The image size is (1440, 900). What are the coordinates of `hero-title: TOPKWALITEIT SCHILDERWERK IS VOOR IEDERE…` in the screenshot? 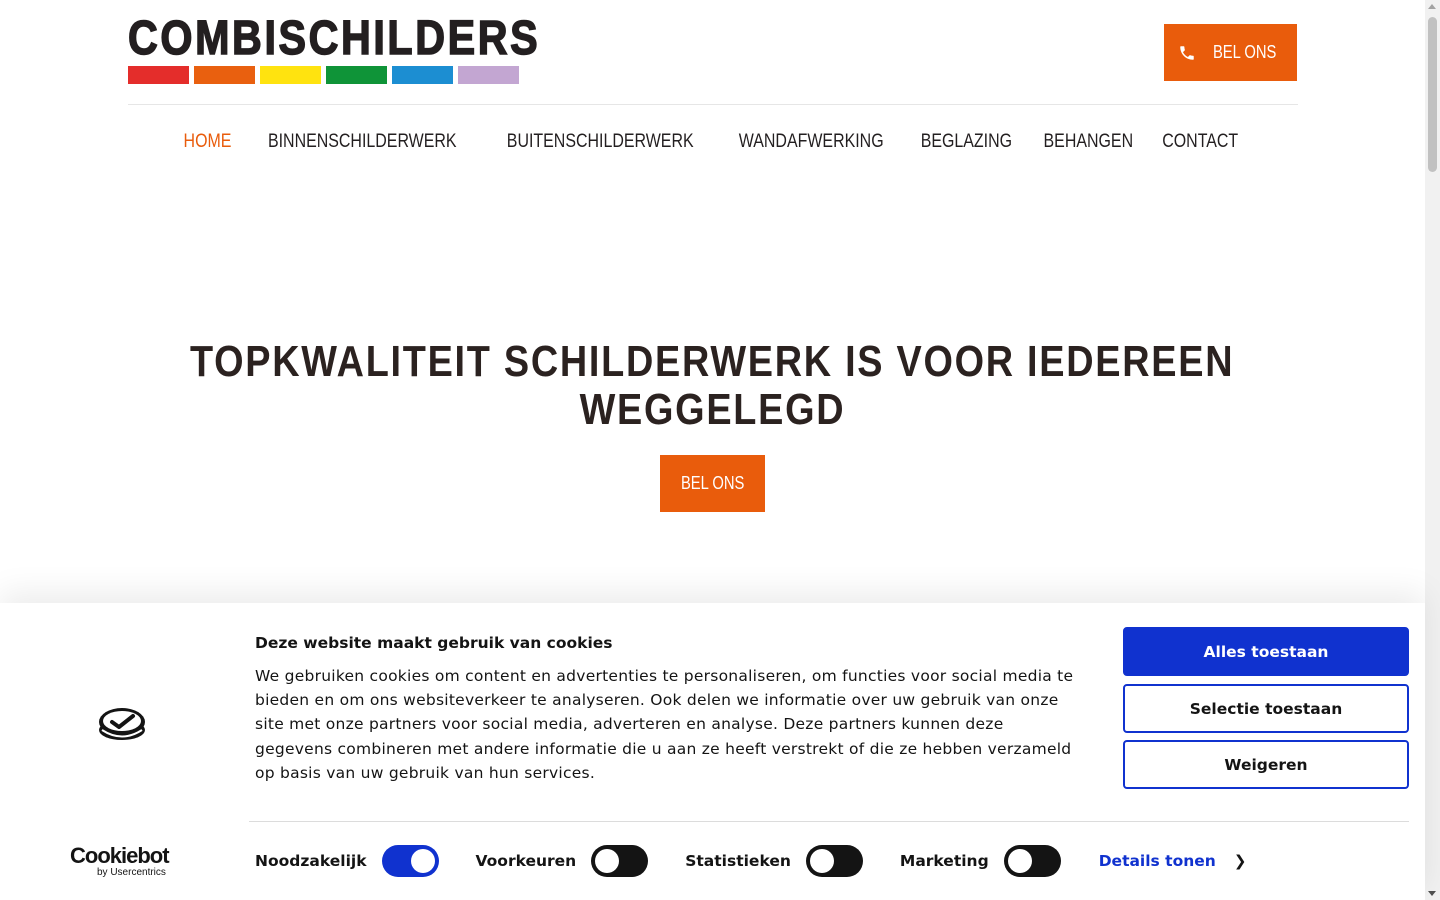 It's located at (712, 386).